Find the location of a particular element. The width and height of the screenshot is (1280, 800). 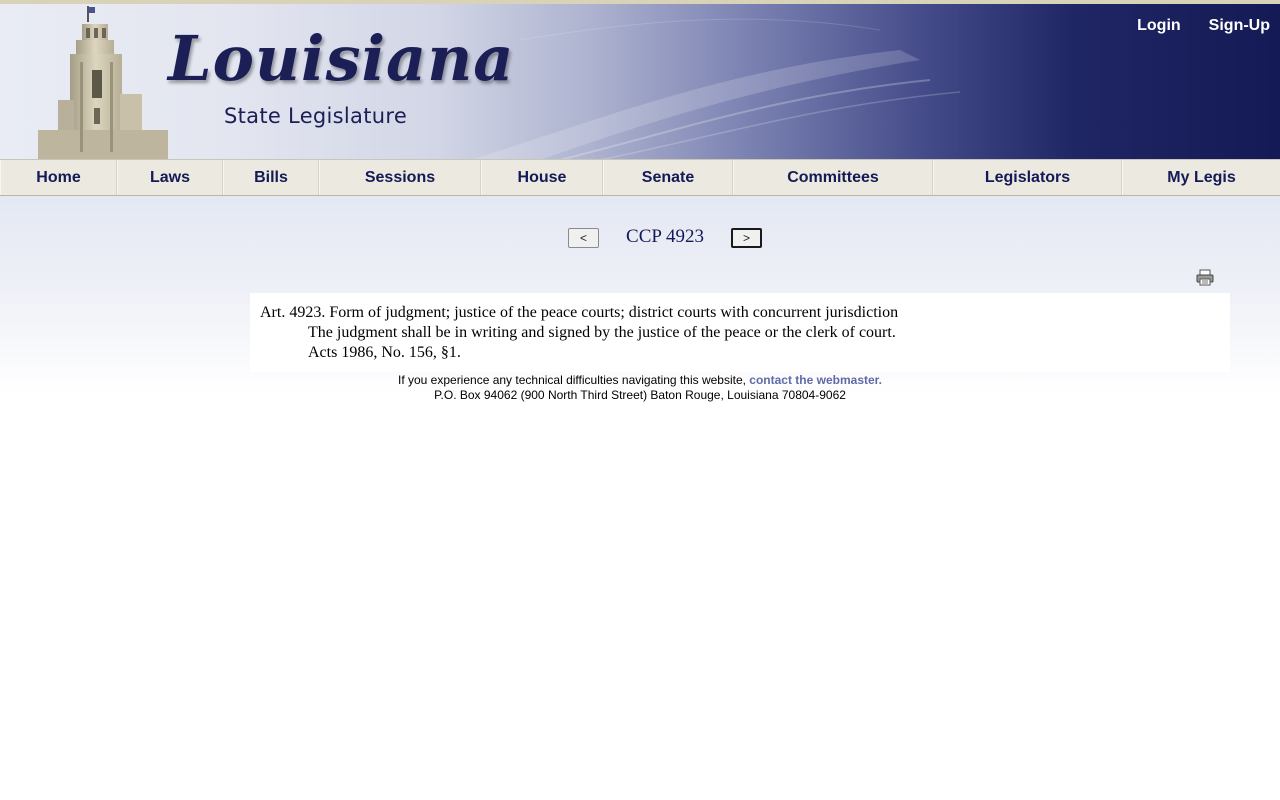

nav-item-house: House is located at coordinates (542, 177).